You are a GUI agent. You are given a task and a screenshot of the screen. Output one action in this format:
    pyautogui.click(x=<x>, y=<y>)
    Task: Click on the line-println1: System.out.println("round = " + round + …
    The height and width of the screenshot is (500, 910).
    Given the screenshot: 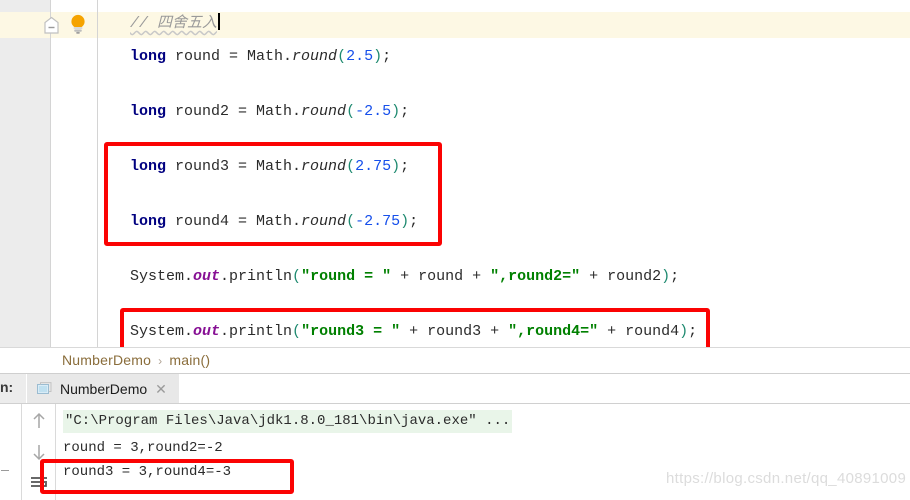 What is the action you would take?
    pyautogui.click(x=404, y=277)
    